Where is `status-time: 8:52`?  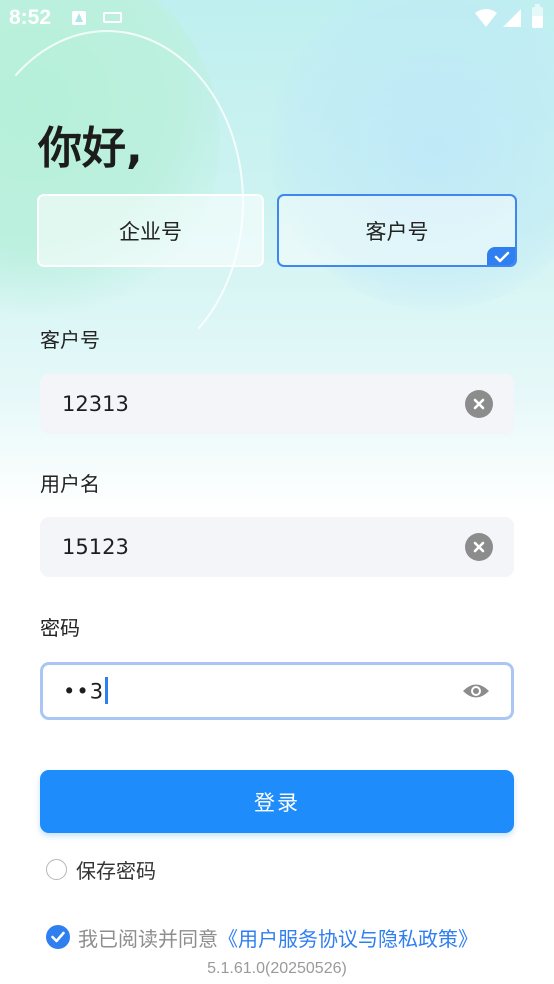
status-time: 8:52 is located at coordinates (30, 17).